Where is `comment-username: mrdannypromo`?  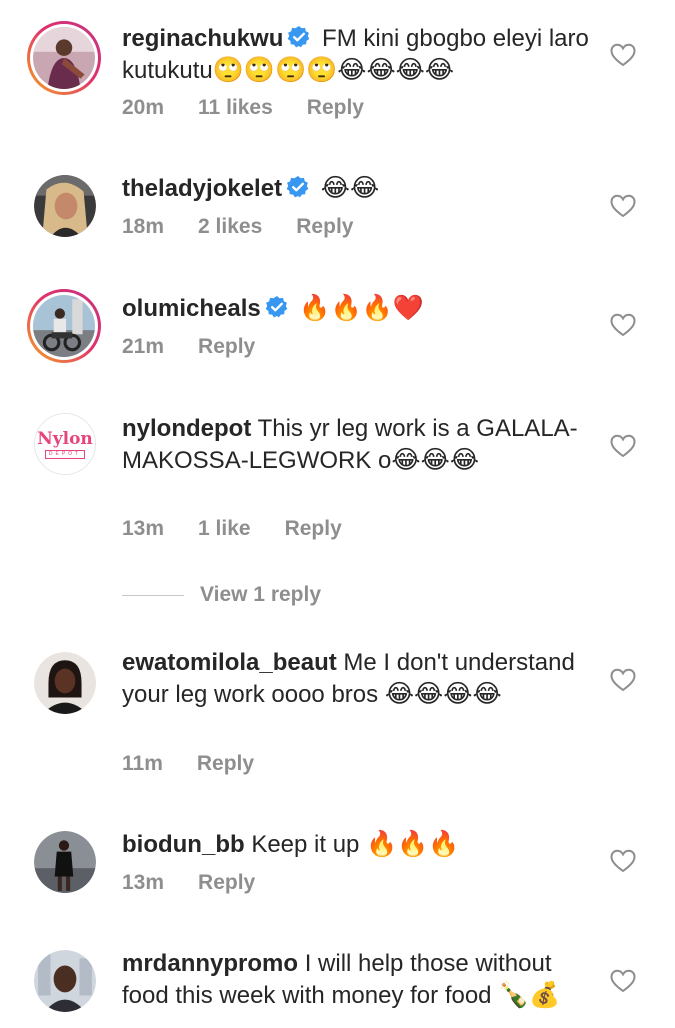 comment-username: mrdannypromo is located at coordinates (210, 963).